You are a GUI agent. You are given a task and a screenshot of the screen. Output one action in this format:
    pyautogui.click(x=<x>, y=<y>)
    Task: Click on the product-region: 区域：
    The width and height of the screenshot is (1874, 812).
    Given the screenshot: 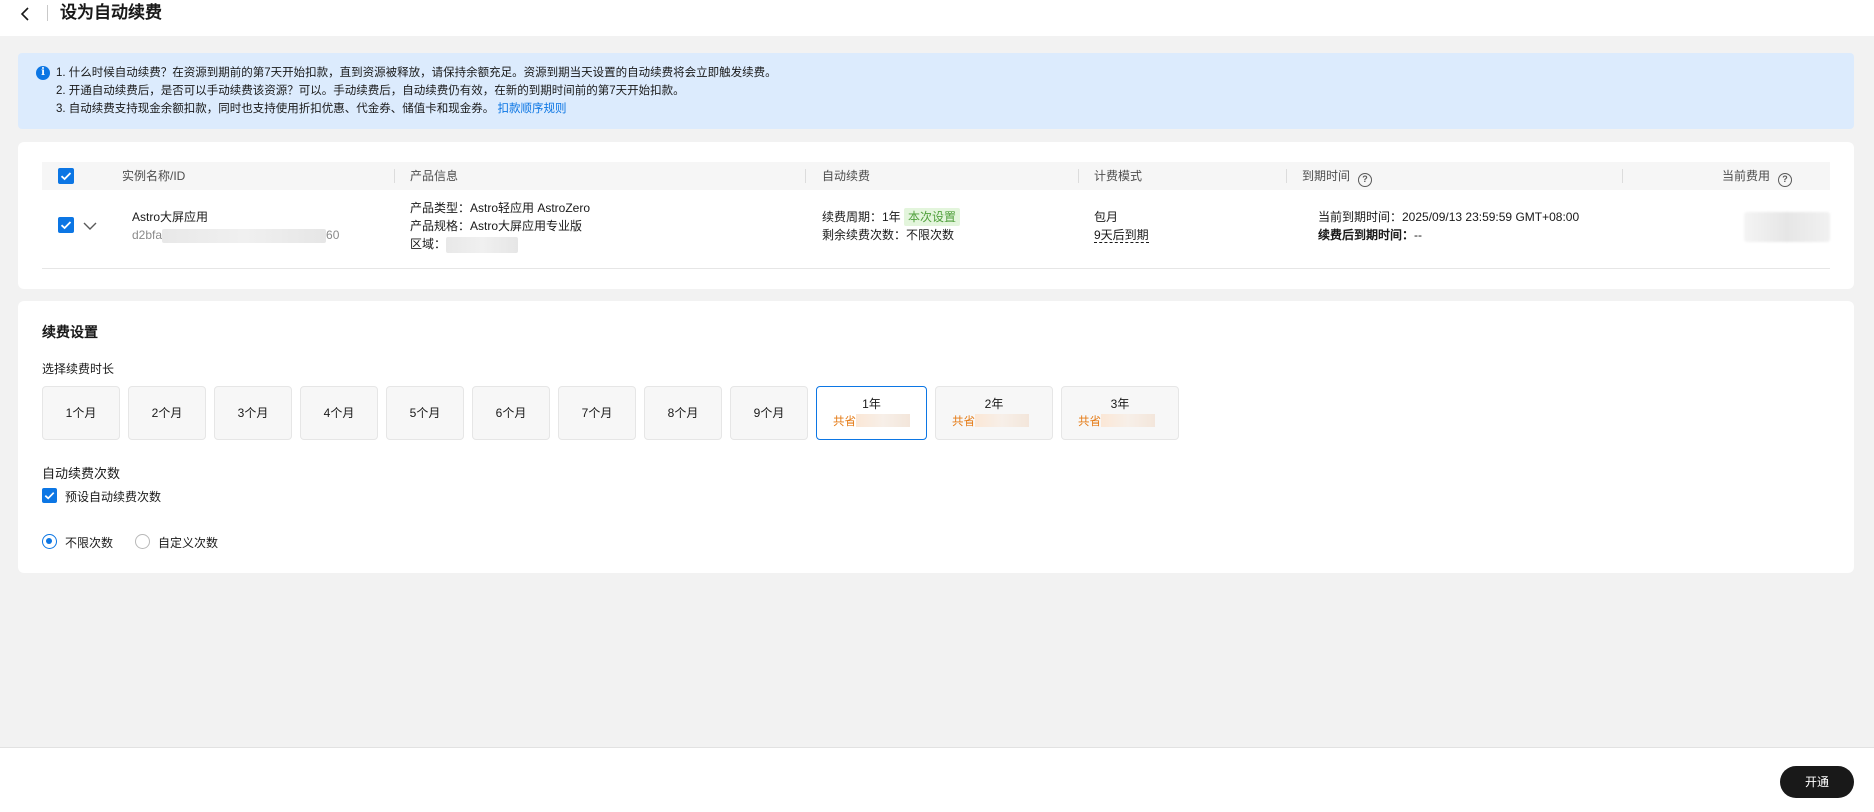 What is the action you would take?
    pyautogui.click(x=464, y=244)
    